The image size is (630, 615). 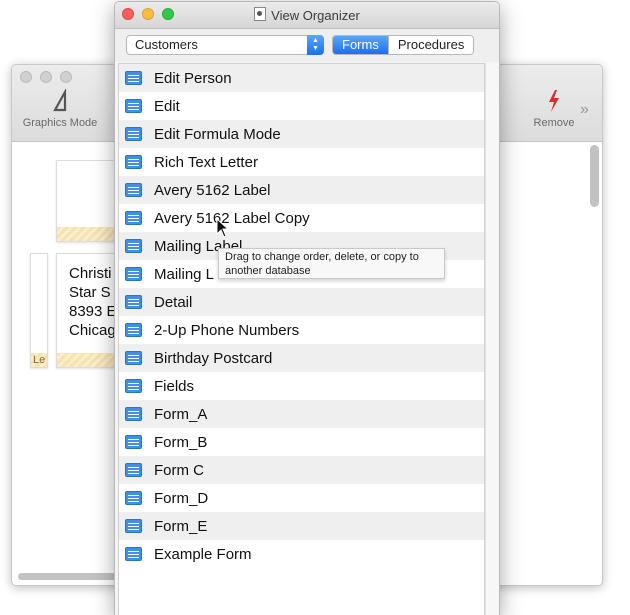 I want to click on list-item: Edit Person, so click(x=301, y=78).